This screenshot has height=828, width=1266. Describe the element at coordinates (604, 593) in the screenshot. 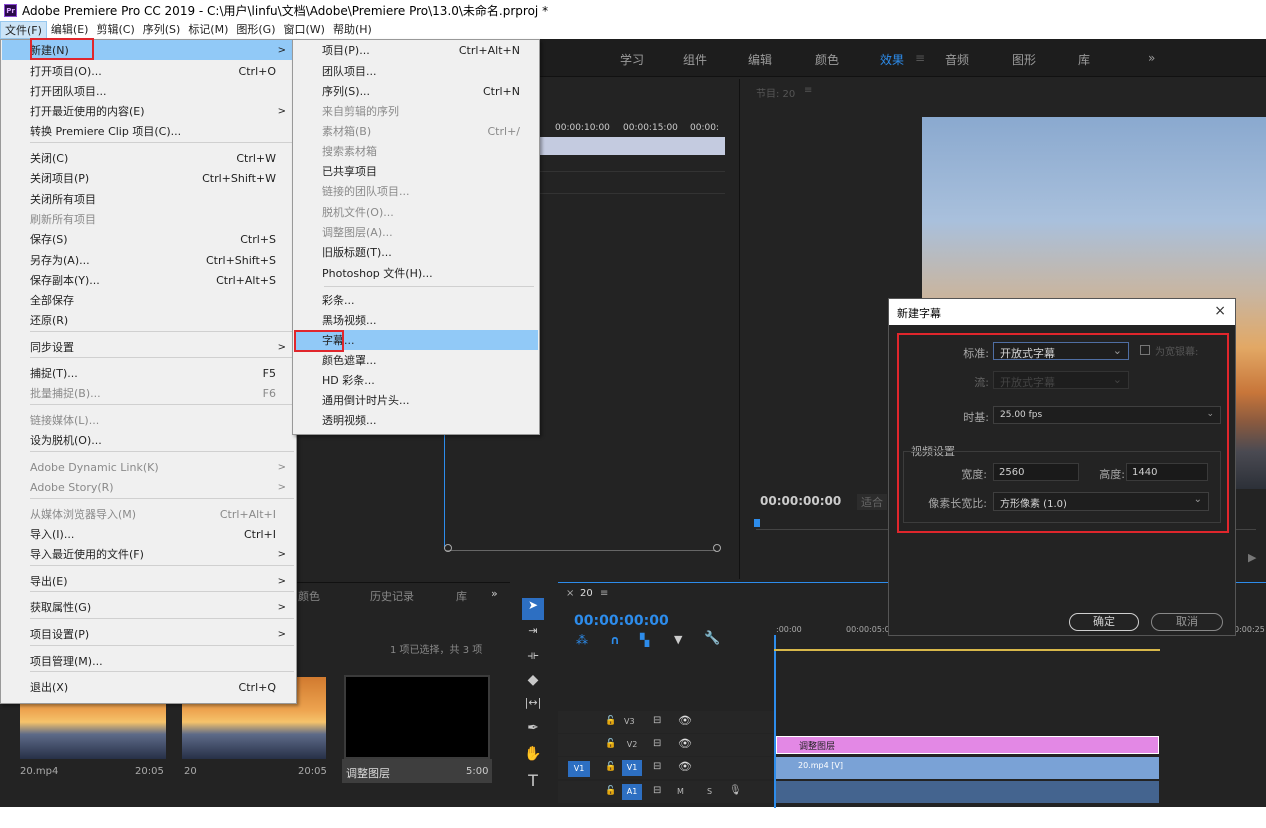

I see `timeline-menu-icon: ≡` at that location.